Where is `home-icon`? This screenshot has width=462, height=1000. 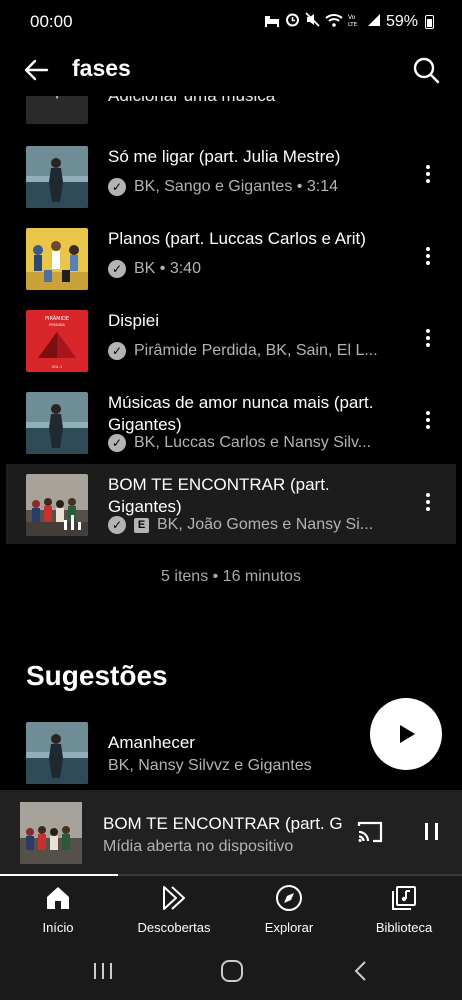
home-icon is located at coordinates (58, 898).